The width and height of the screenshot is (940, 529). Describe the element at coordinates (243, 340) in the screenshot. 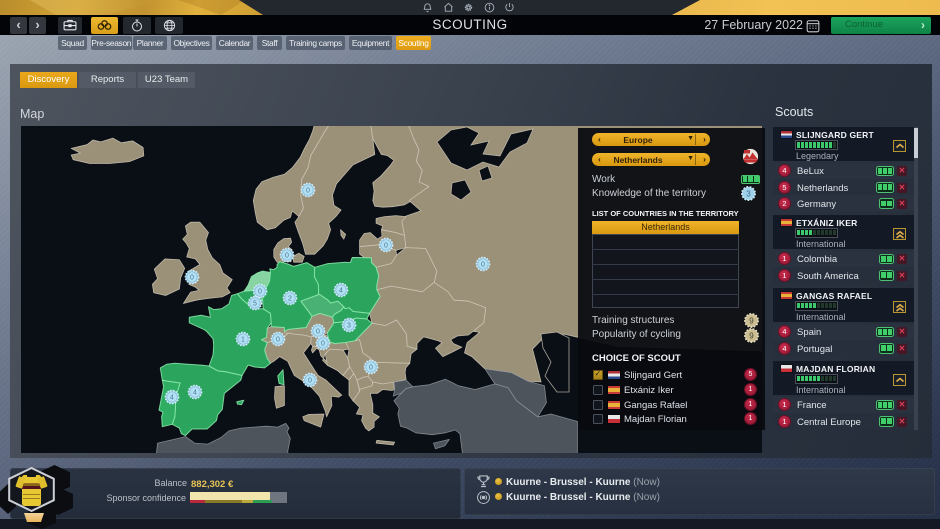

I see `svg-text: 1` at that location.